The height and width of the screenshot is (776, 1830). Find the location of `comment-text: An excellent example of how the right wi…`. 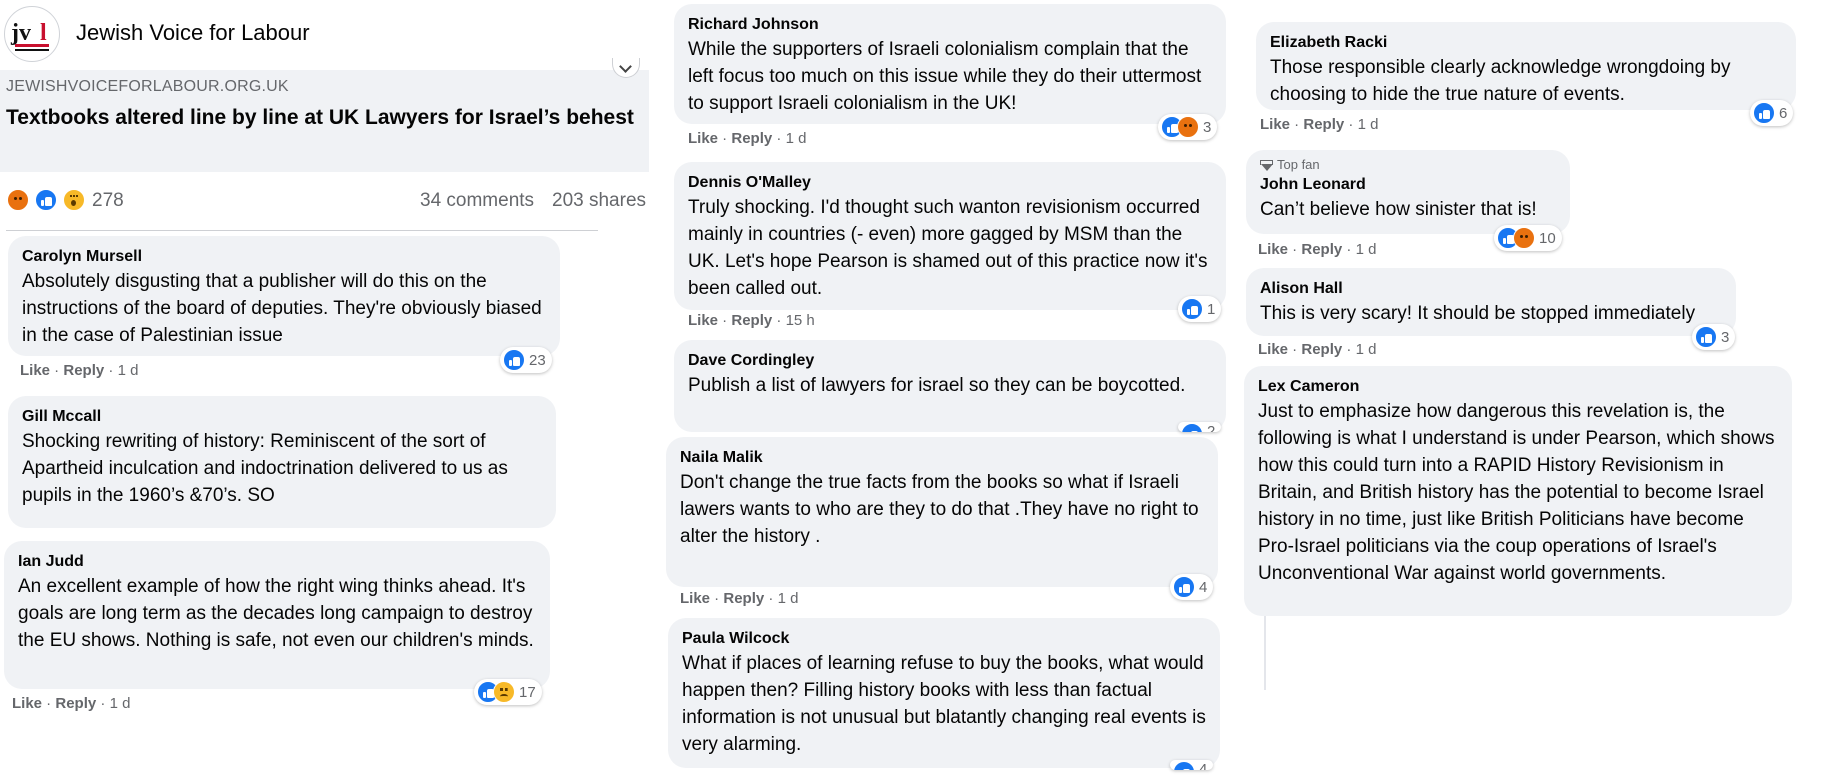

comment-text: An excellent example of how the right wi… is located at coordinates (276, 613).